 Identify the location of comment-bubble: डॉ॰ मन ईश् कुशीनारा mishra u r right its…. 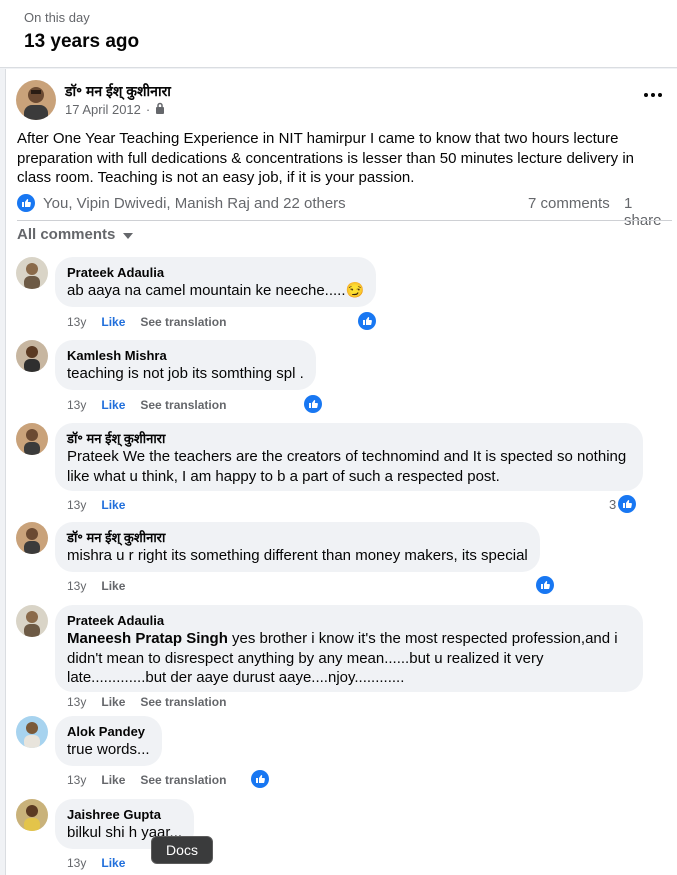
(297, 547).